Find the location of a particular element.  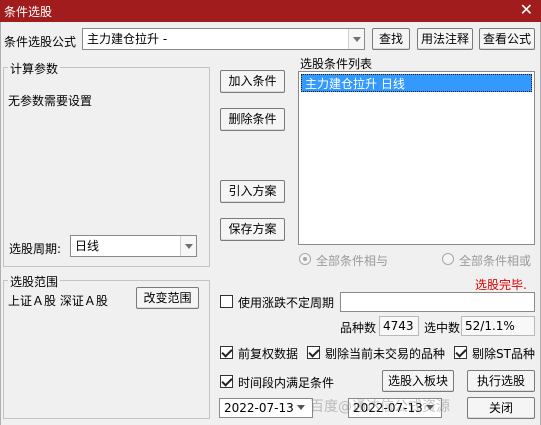

find-button: 查找 is located at coordinates (391, 39).